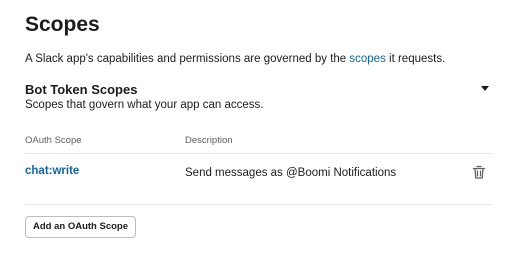  Describe the element at coordinates (53, 140) in the screenshot. I see `column-header-oauth-scope: OAuth Scope` at that location.